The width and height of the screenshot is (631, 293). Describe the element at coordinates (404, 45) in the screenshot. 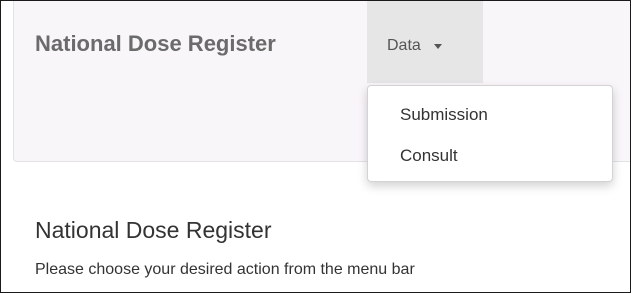

I see `data-dropdown-label: Data` at that location.